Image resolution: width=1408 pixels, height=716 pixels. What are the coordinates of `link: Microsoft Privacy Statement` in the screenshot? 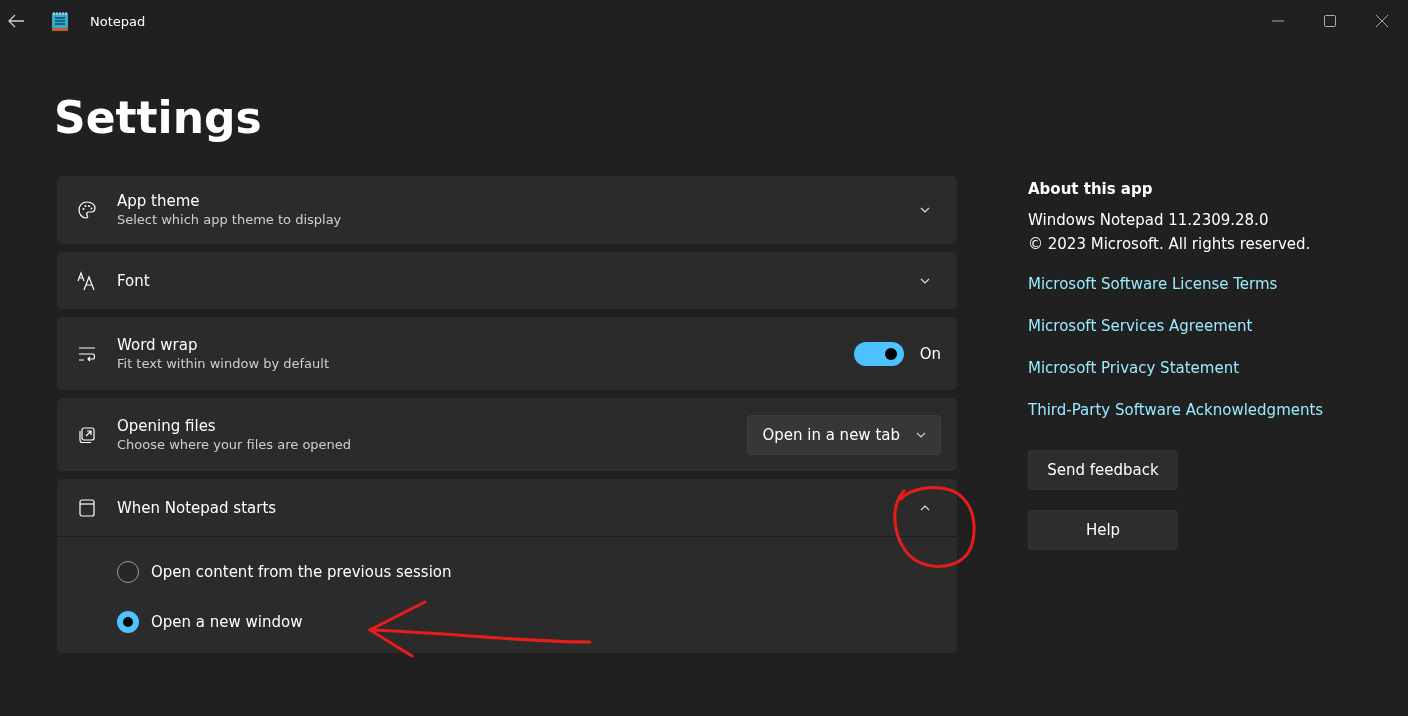 It's located at (1188, 368).